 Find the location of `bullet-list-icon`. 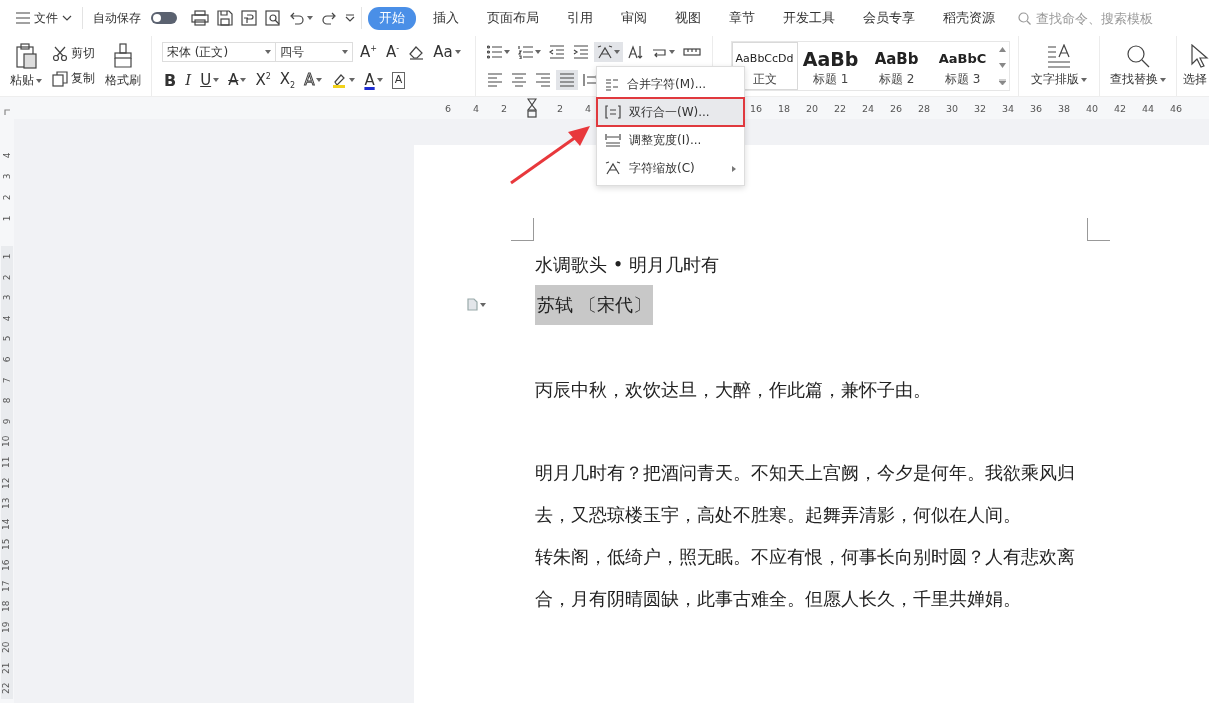

bullet-list-icon is located at coordinates (494, 52).